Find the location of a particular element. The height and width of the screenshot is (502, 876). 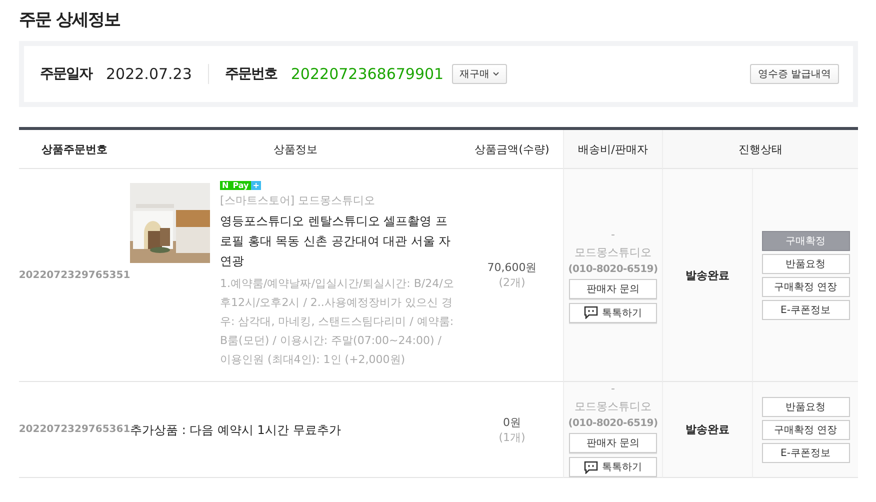

column-header: 상품정보 is located at coordinates (295, 149).